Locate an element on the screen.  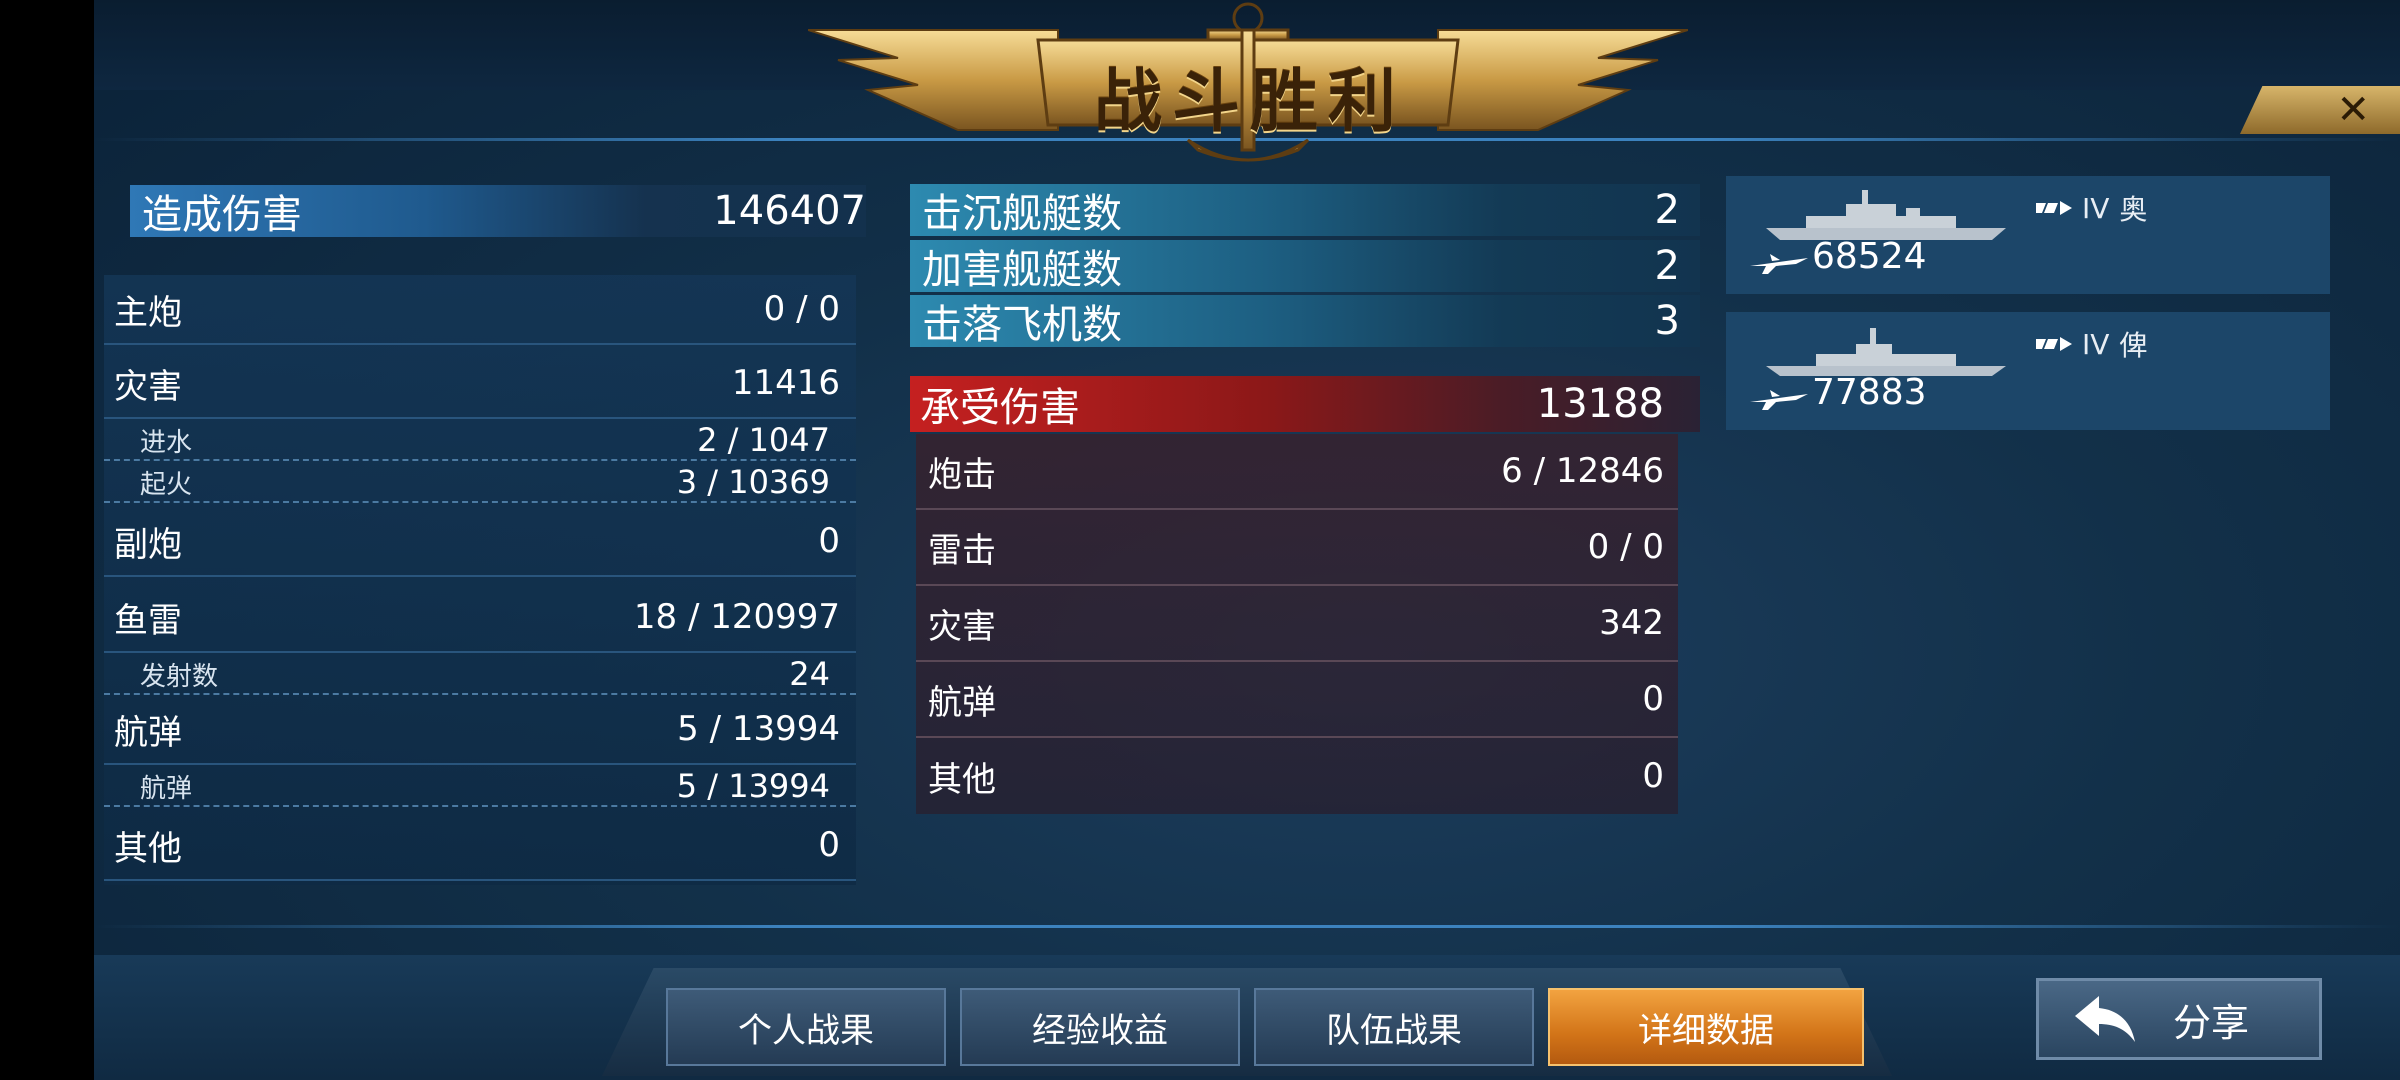
ship-name: 奥 is located at coordinates (2133, 209).